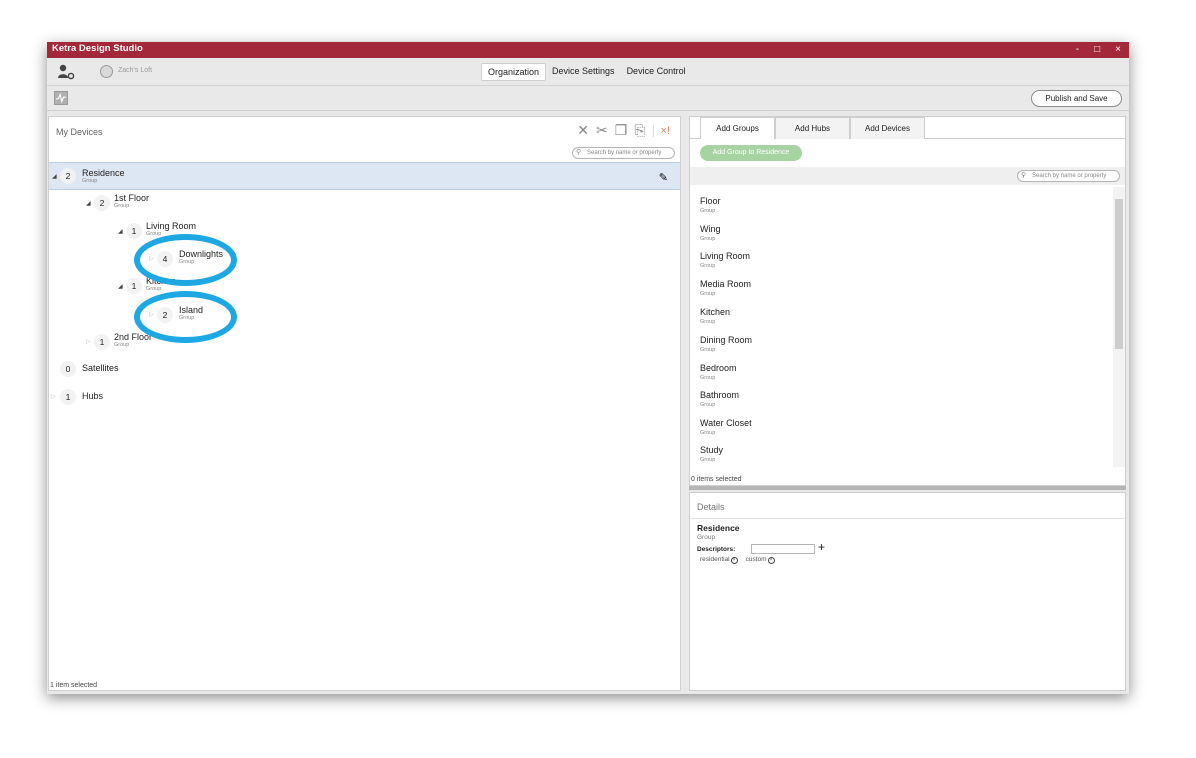  I want to click on minimize-button: -, so click(1077, 50).